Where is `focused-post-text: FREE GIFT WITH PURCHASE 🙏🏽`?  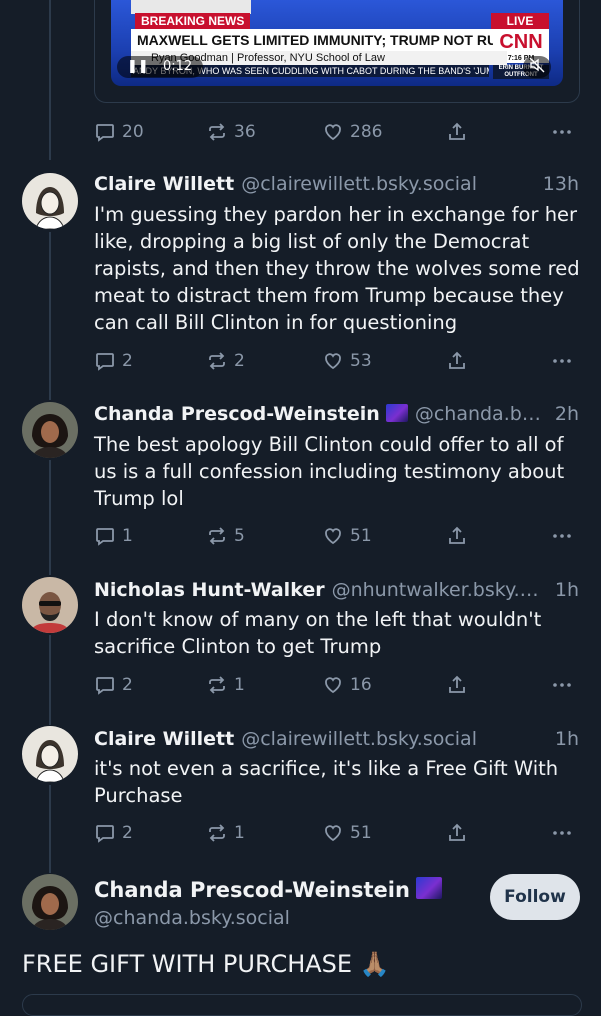
focused-post-text: FREE GIFT WITH PURCHASE 🙏🏽 is located at coordinates (206, 964).